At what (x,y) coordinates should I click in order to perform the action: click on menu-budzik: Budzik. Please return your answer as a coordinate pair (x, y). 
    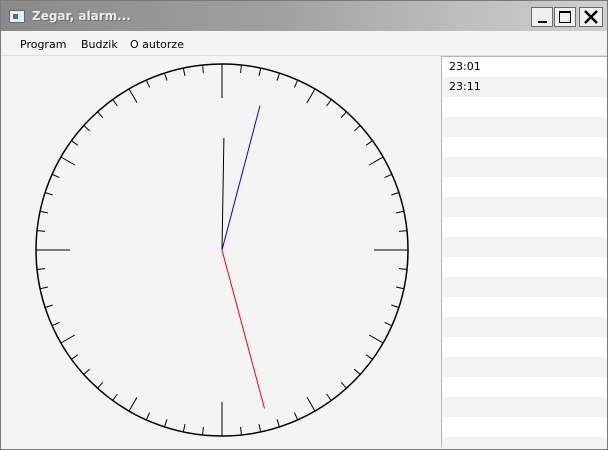
    Looking at the image, I should click on (99, 44).